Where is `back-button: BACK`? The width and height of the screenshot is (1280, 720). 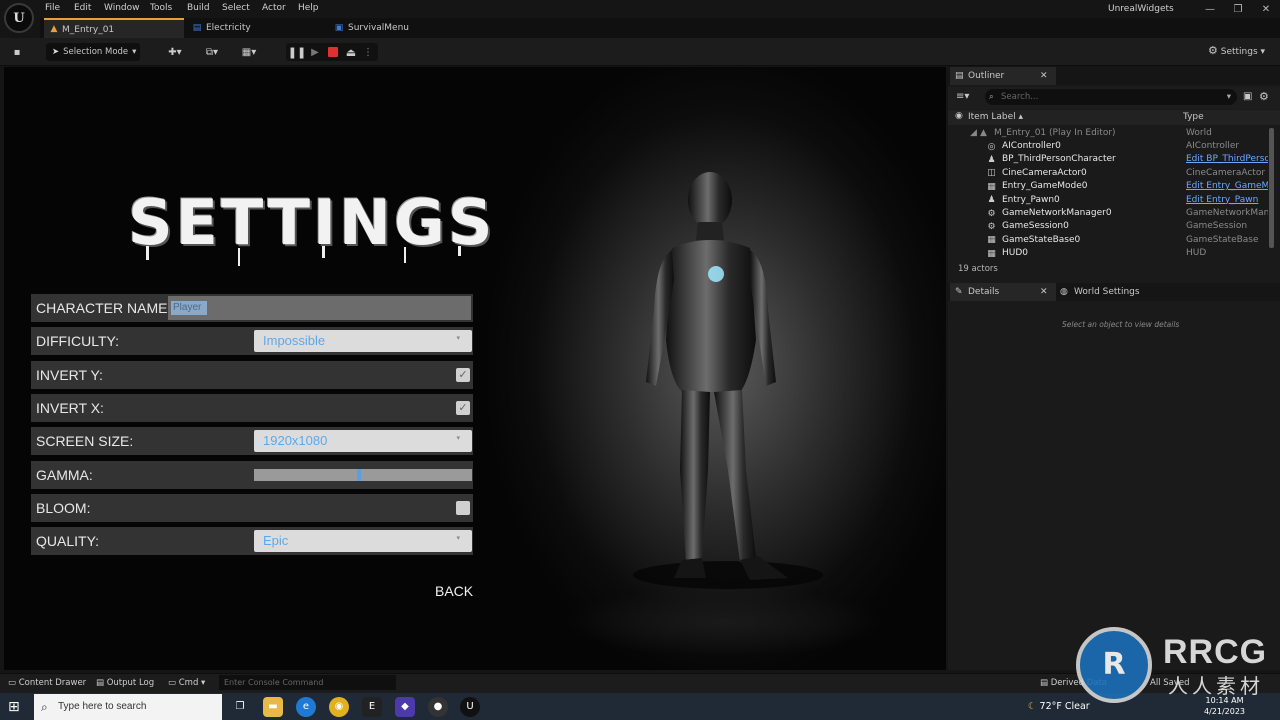
back-button: BACK is located at coordinates (454, 591).